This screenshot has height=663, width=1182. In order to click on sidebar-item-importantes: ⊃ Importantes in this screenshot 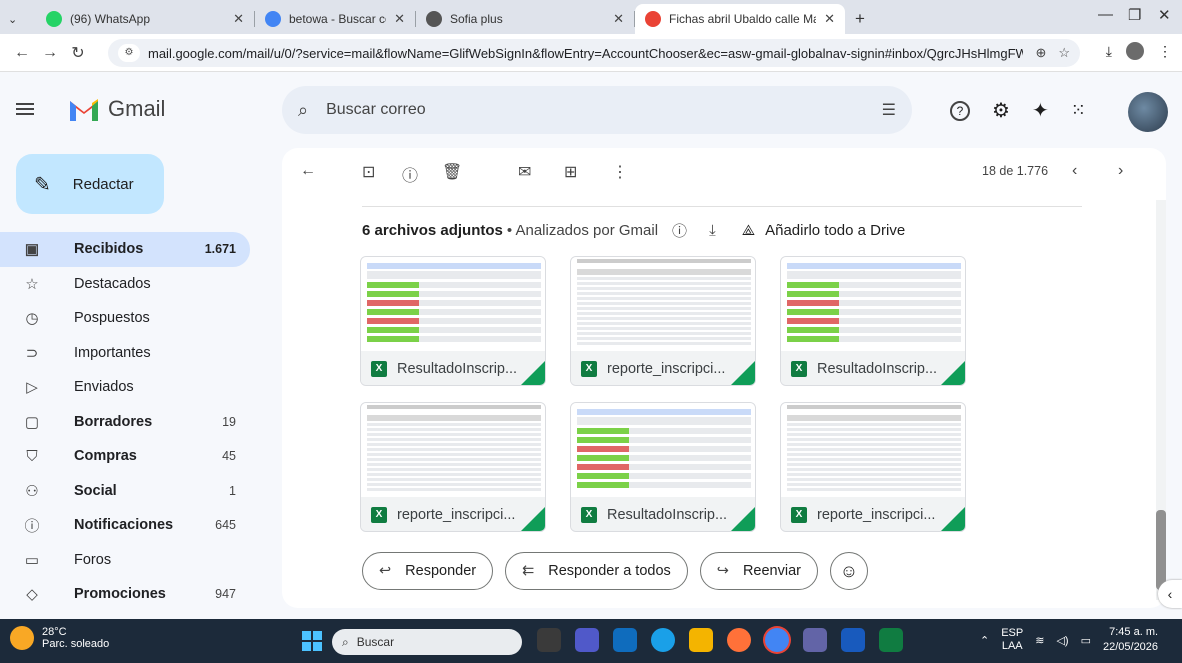, I will do `click(125, 353)`.